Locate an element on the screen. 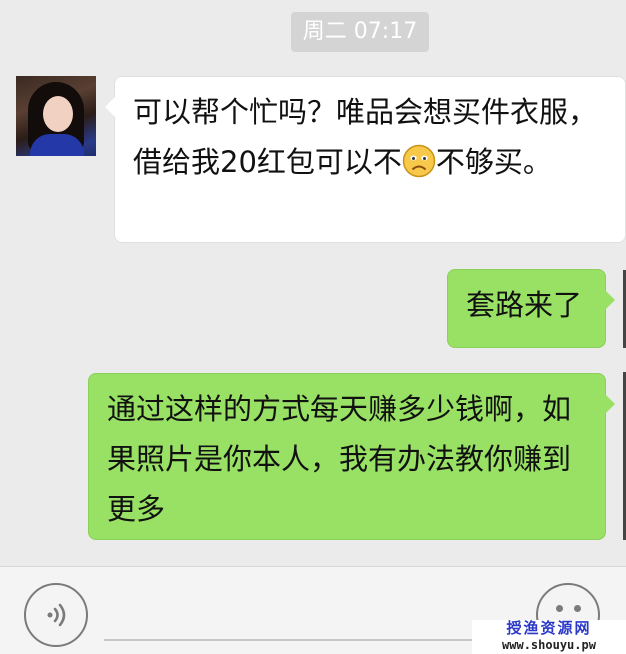  voice-icon is located at coordinates (56, 615).